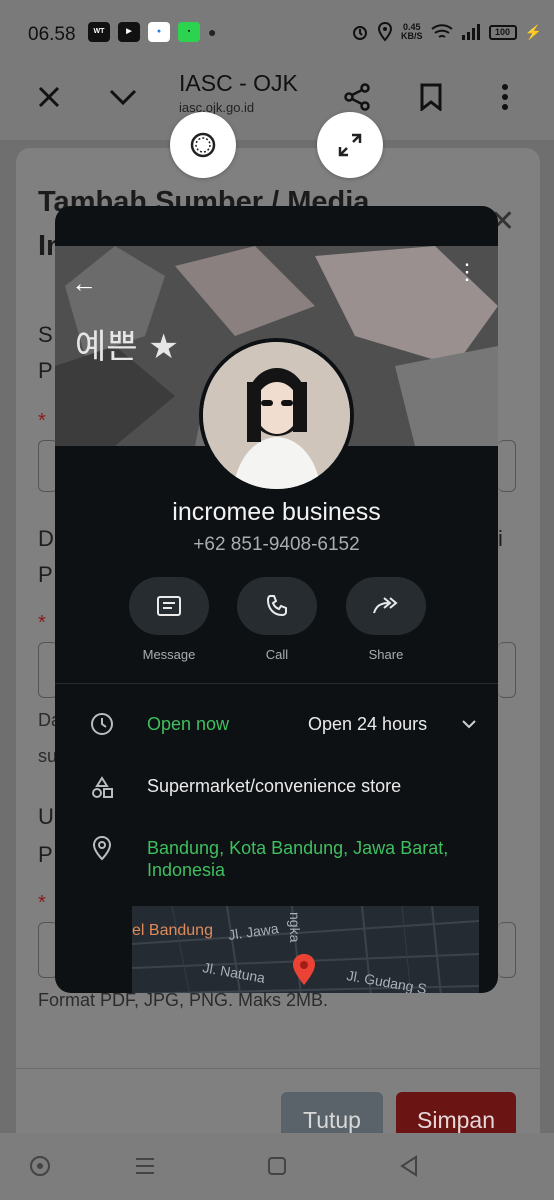  I want to click on status-bar: 06.58 WT ▶ ● ▪ ● 0.45 KB/S 100 ⚡, so click(277, 33).